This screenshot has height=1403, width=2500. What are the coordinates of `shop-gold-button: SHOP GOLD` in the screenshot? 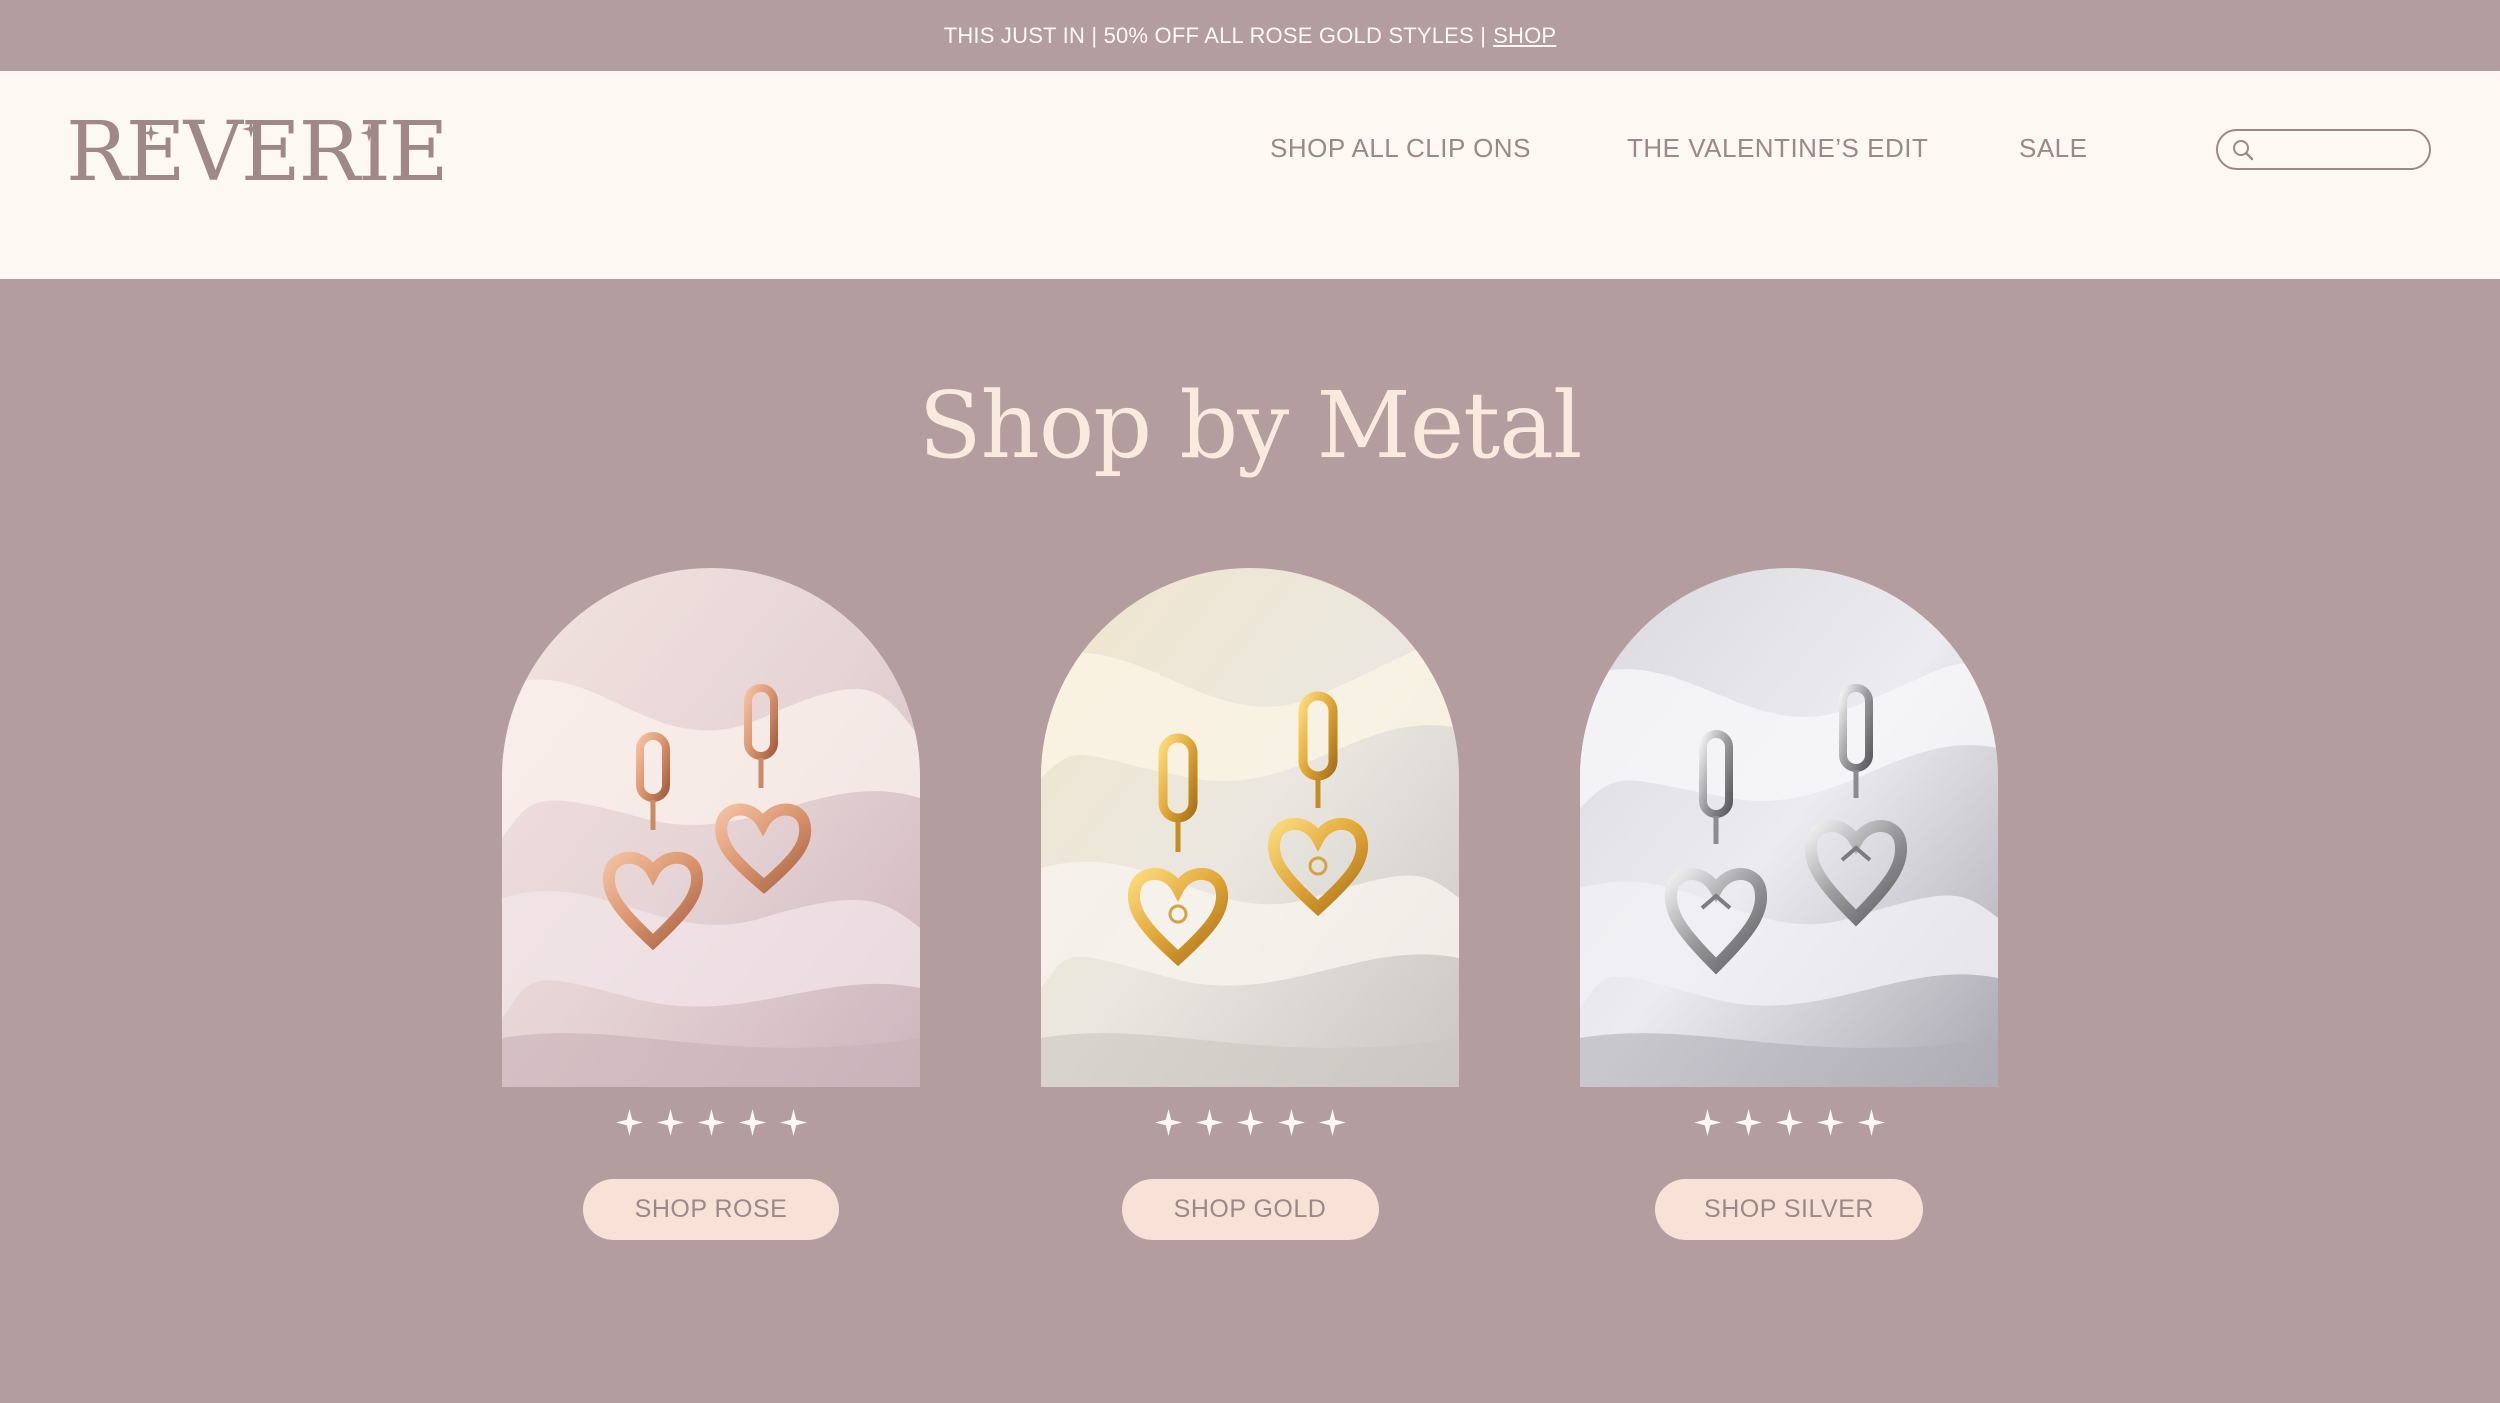 It's located at (1250, 1209).